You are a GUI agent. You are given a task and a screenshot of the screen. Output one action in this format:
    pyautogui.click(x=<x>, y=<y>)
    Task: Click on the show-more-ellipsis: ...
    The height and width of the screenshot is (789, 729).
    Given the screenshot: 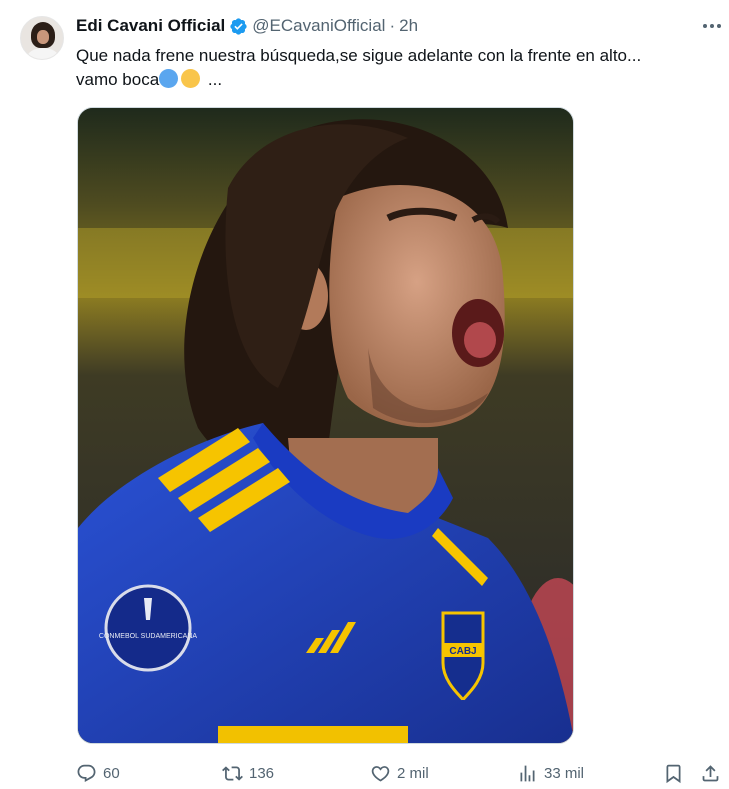 What is the action you would take?
    pyautogui.click(x=215, y=79)
    